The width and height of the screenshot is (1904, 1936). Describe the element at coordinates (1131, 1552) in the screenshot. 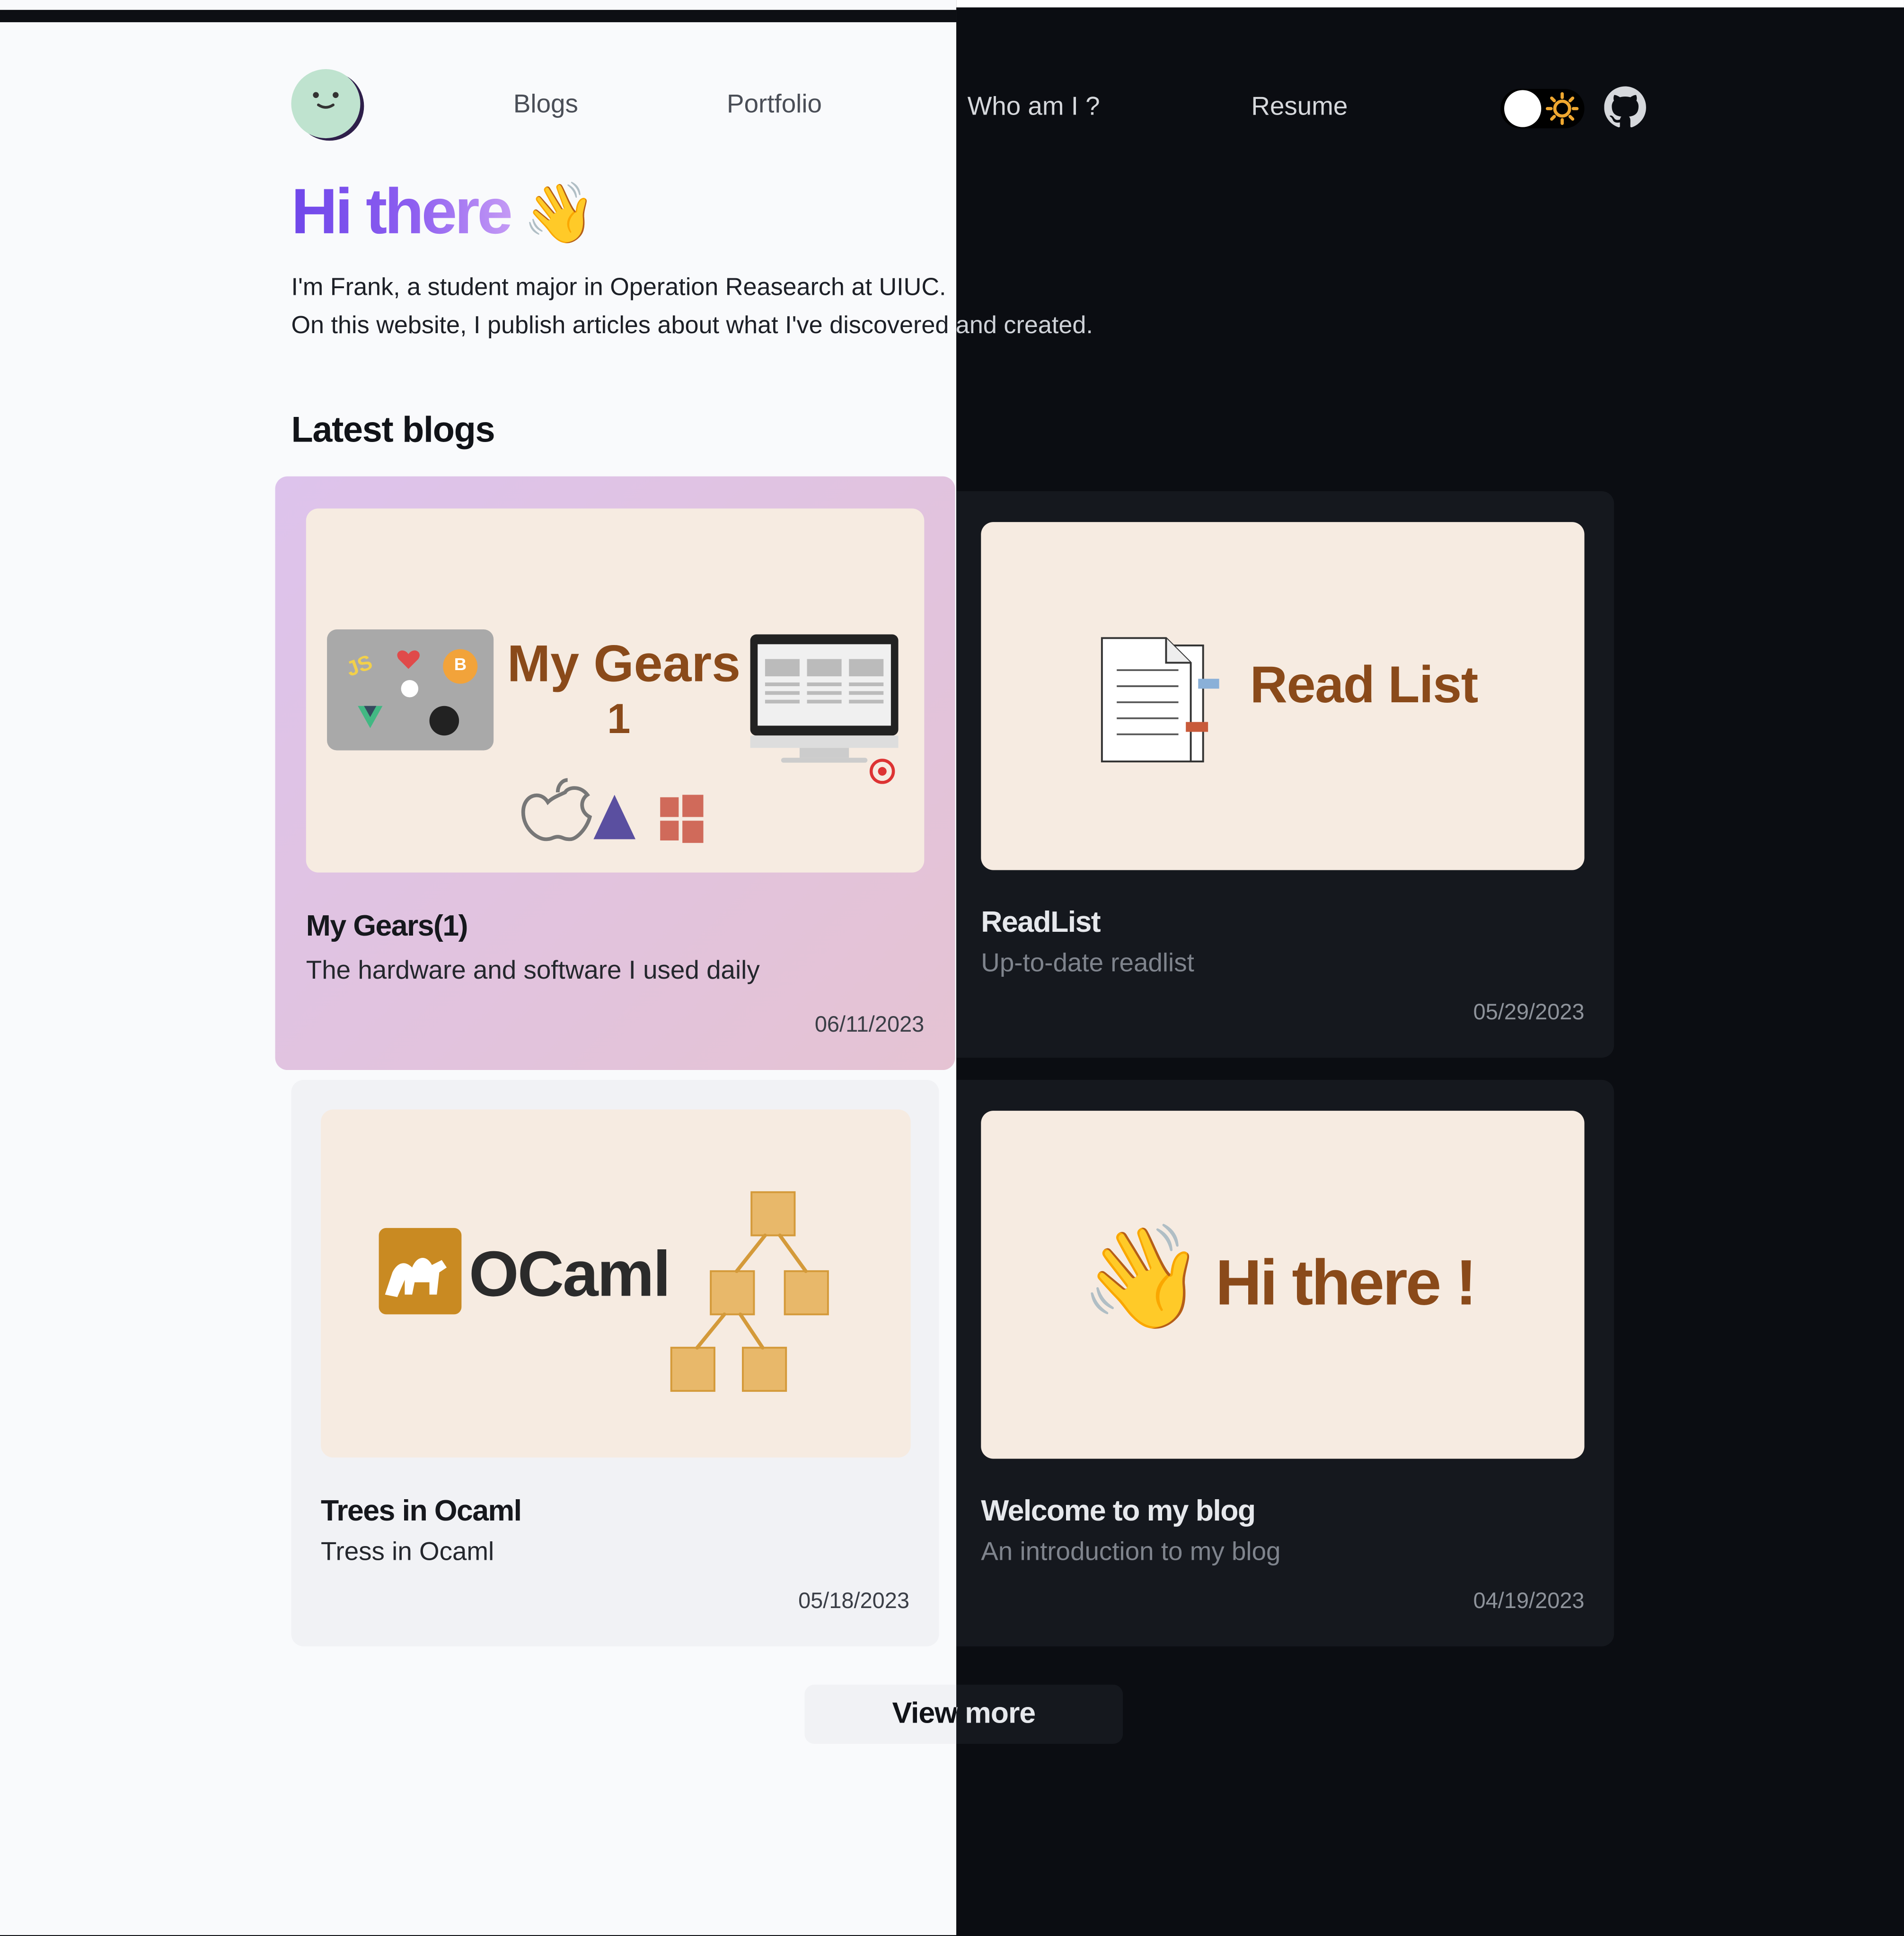

I see `card-description: An introduction to my blog` at that location.